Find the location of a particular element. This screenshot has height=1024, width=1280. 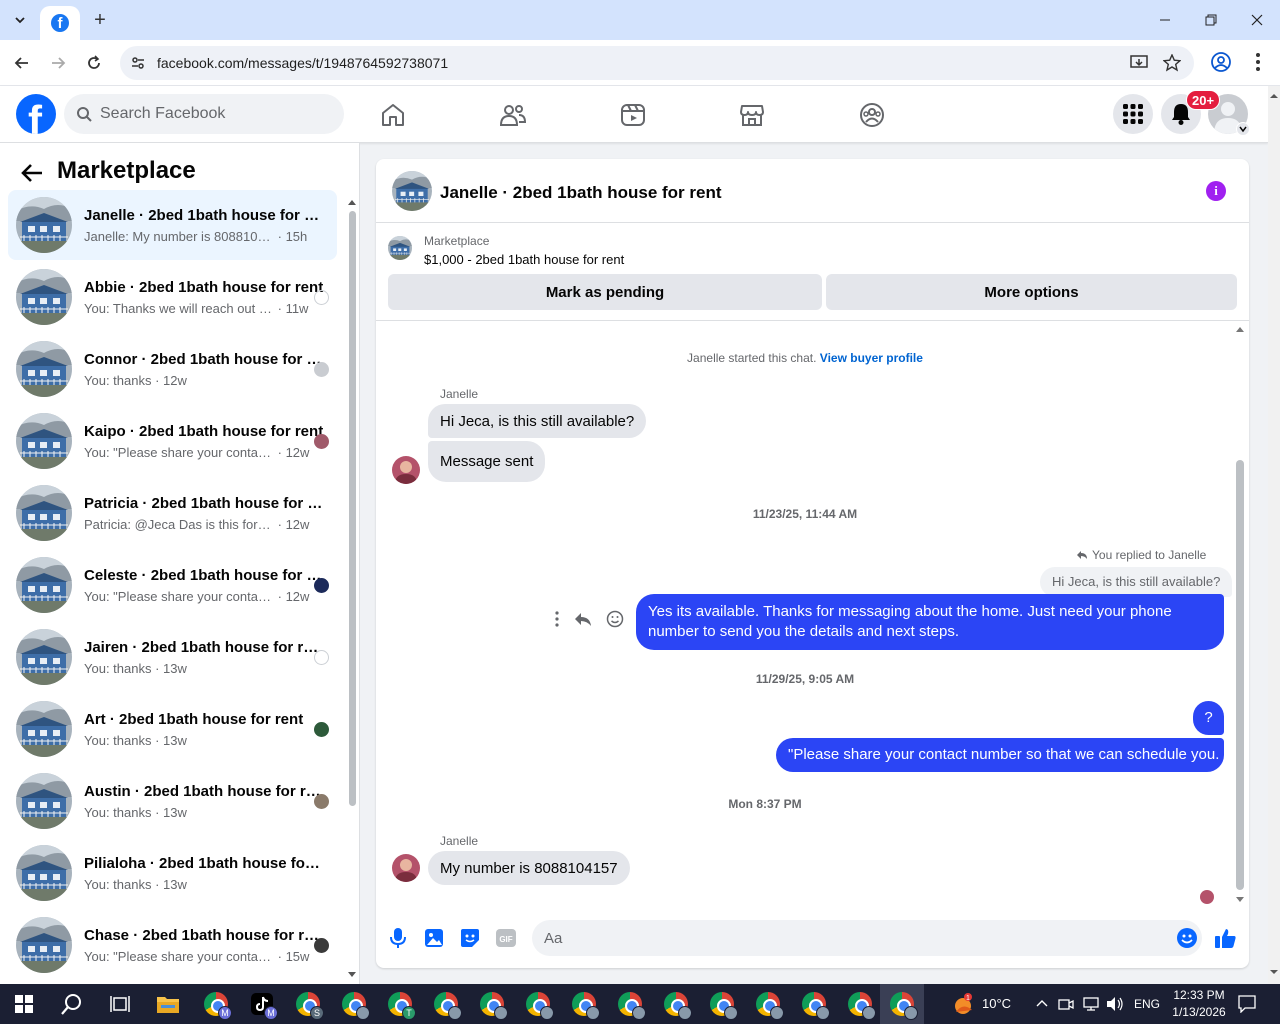

meet-now-icon is located at coordinates (1066, 1004).